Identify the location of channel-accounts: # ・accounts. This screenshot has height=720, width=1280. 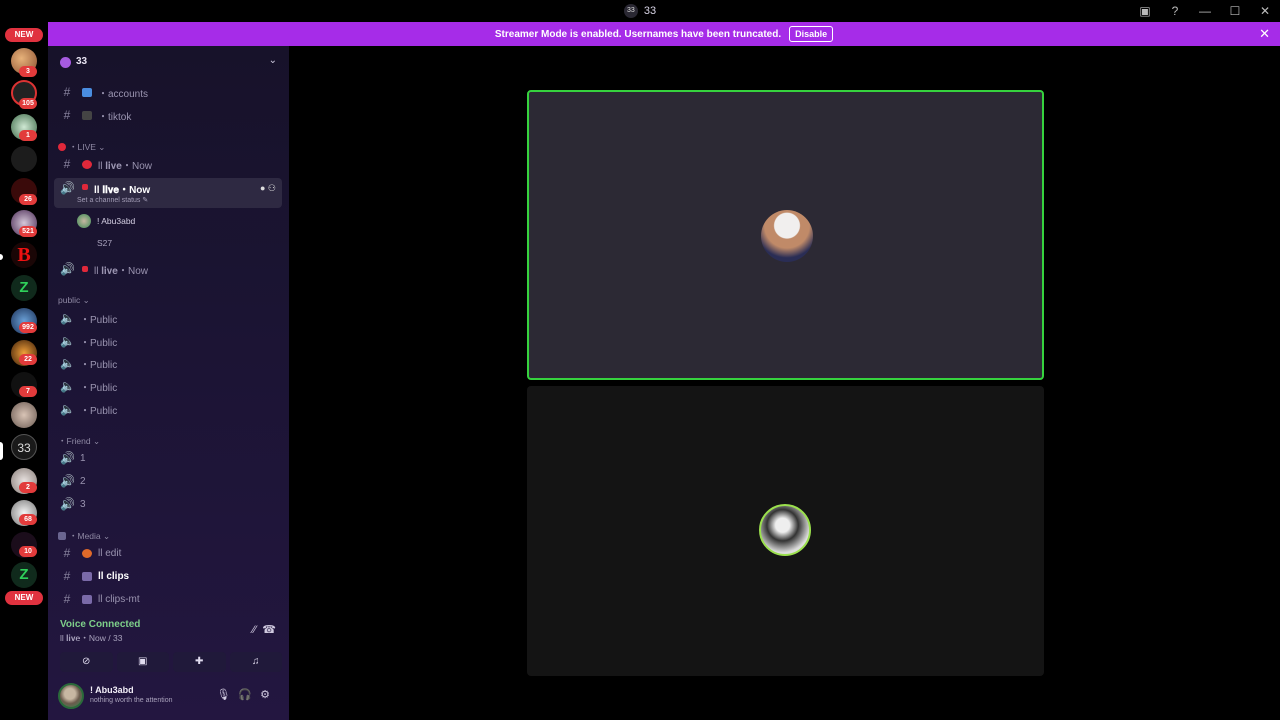
(168, 92).